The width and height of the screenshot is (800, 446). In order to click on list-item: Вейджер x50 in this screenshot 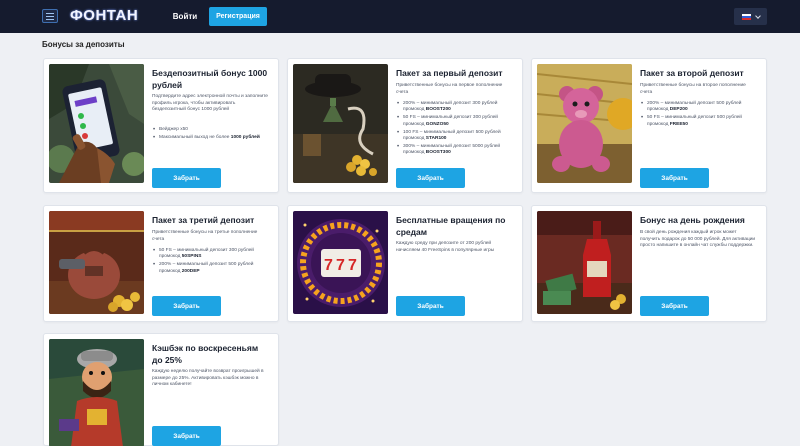, I will do `click(211, 130)`.